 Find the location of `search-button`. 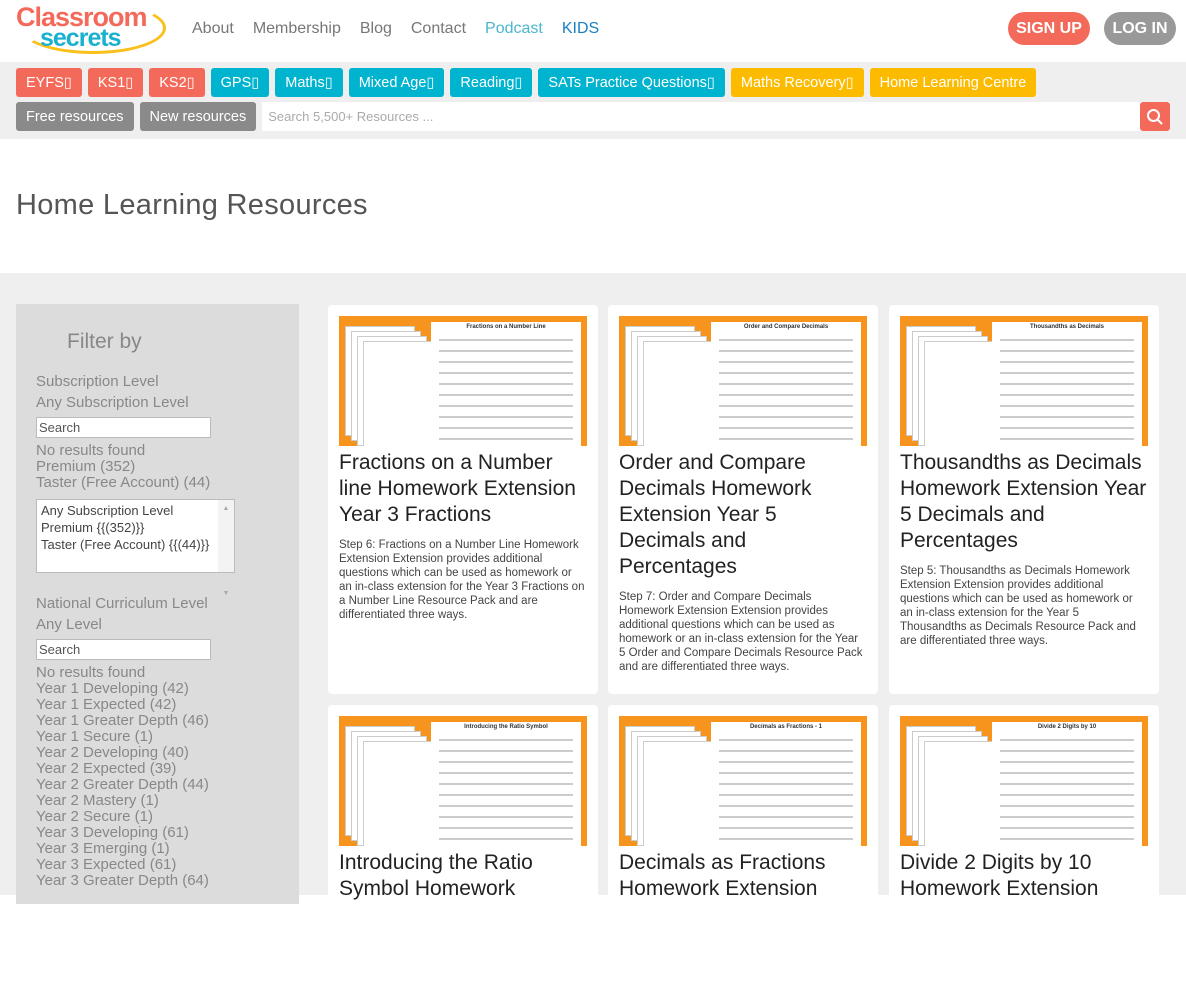

search-button is located at coordinates (1155, 116).